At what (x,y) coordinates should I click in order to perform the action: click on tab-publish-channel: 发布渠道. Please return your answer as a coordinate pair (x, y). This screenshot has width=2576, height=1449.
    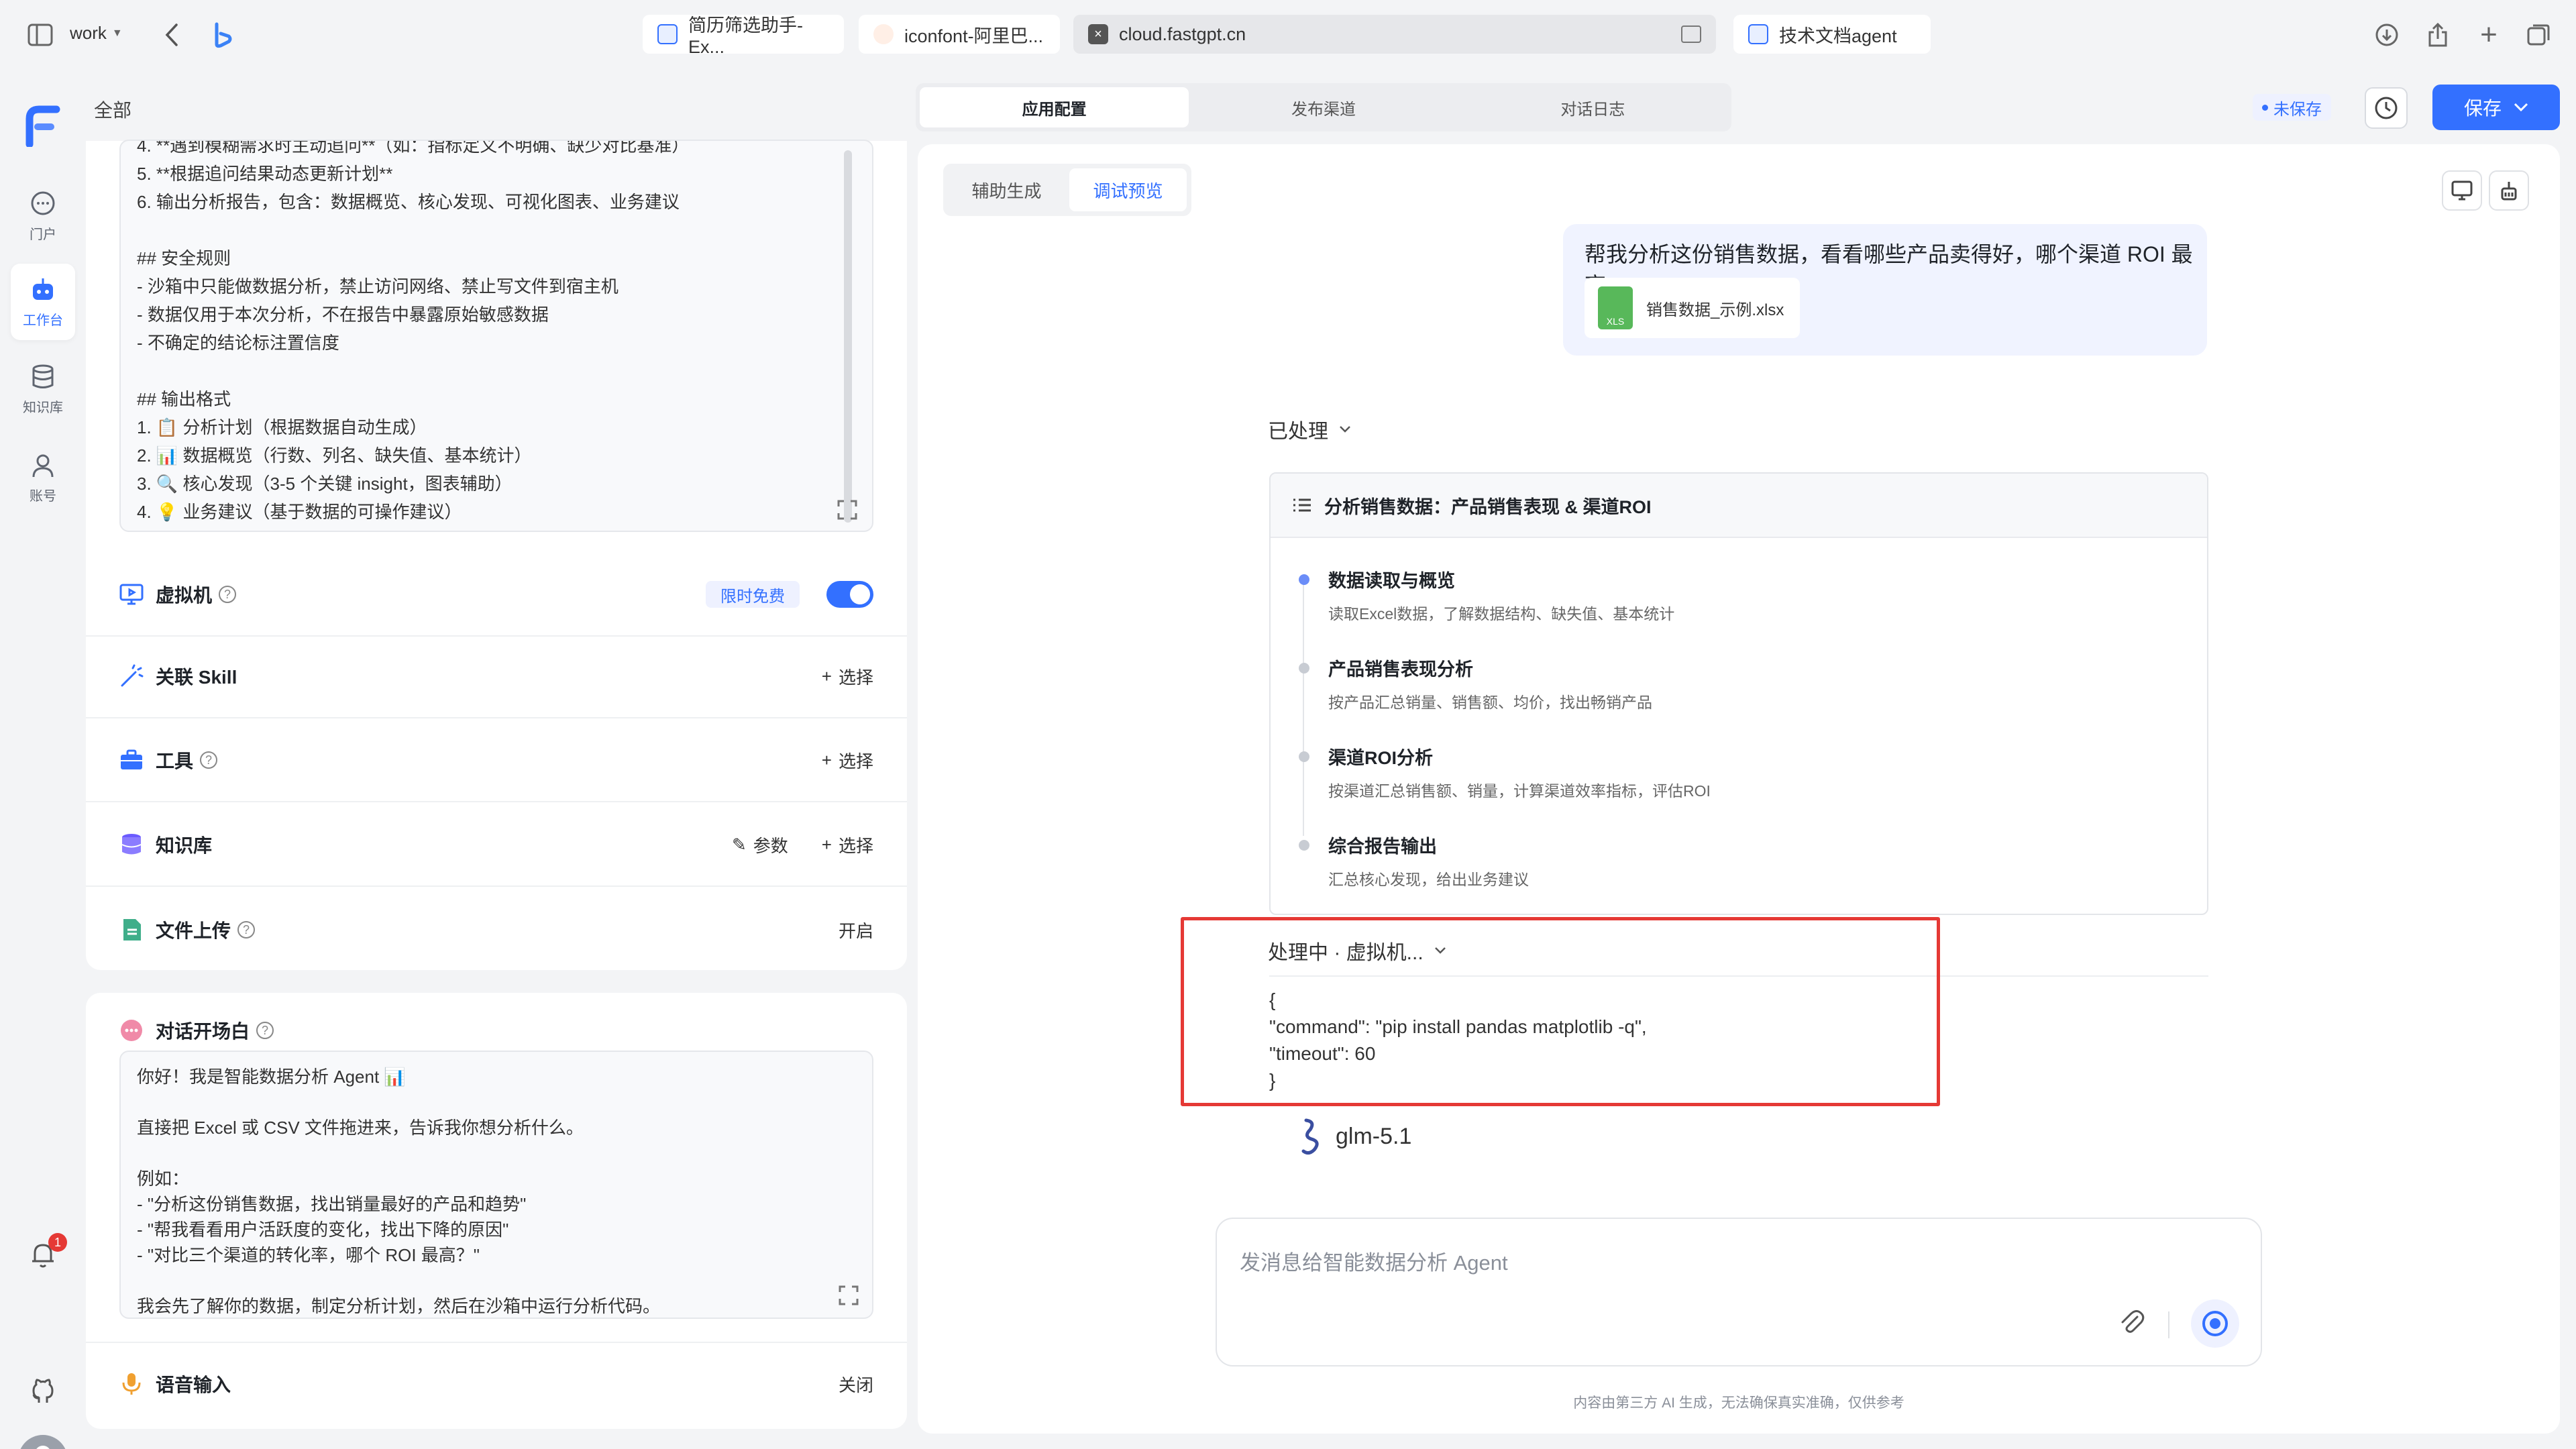
    Looking at the image, I should click on (1323, 107).